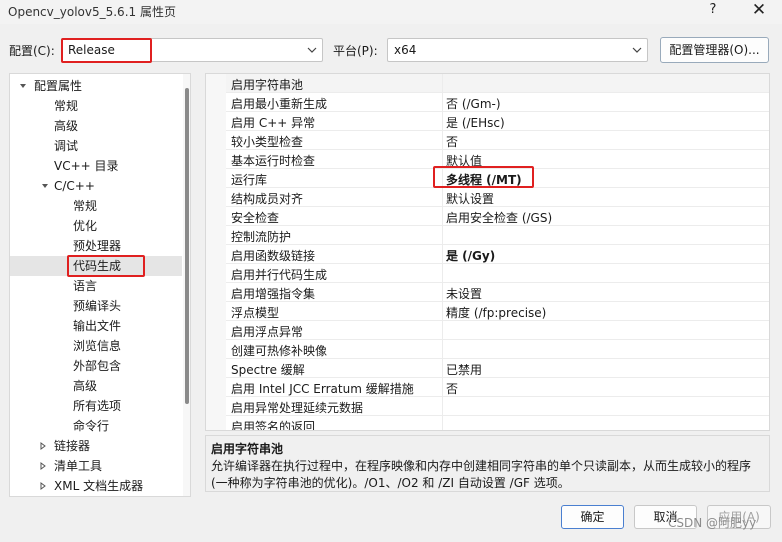  Describe the element at coordinates (72, 446) in the screenshot. I see `tree-item-label: 链接器` at that location.